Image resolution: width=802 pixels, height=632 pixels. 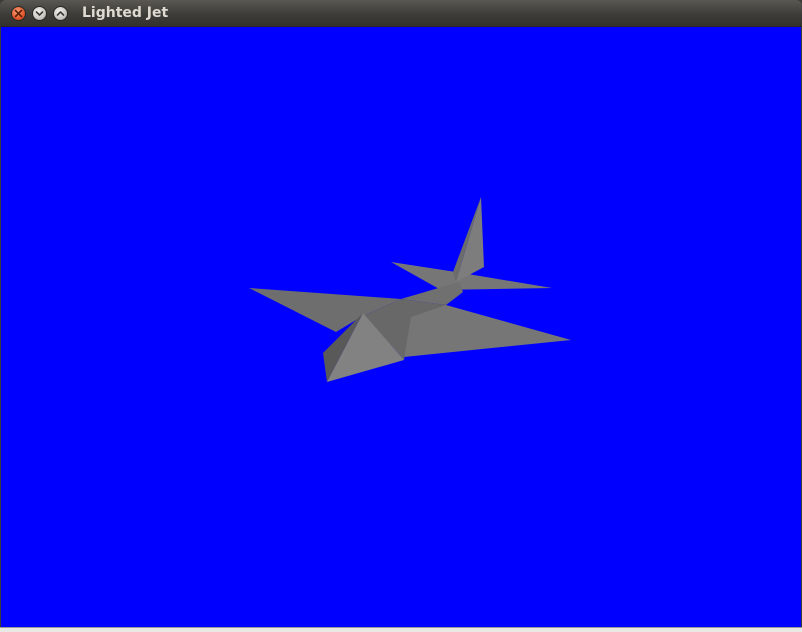 I want to click on window-title: Lighted Jet, so click(x=125, y=13).